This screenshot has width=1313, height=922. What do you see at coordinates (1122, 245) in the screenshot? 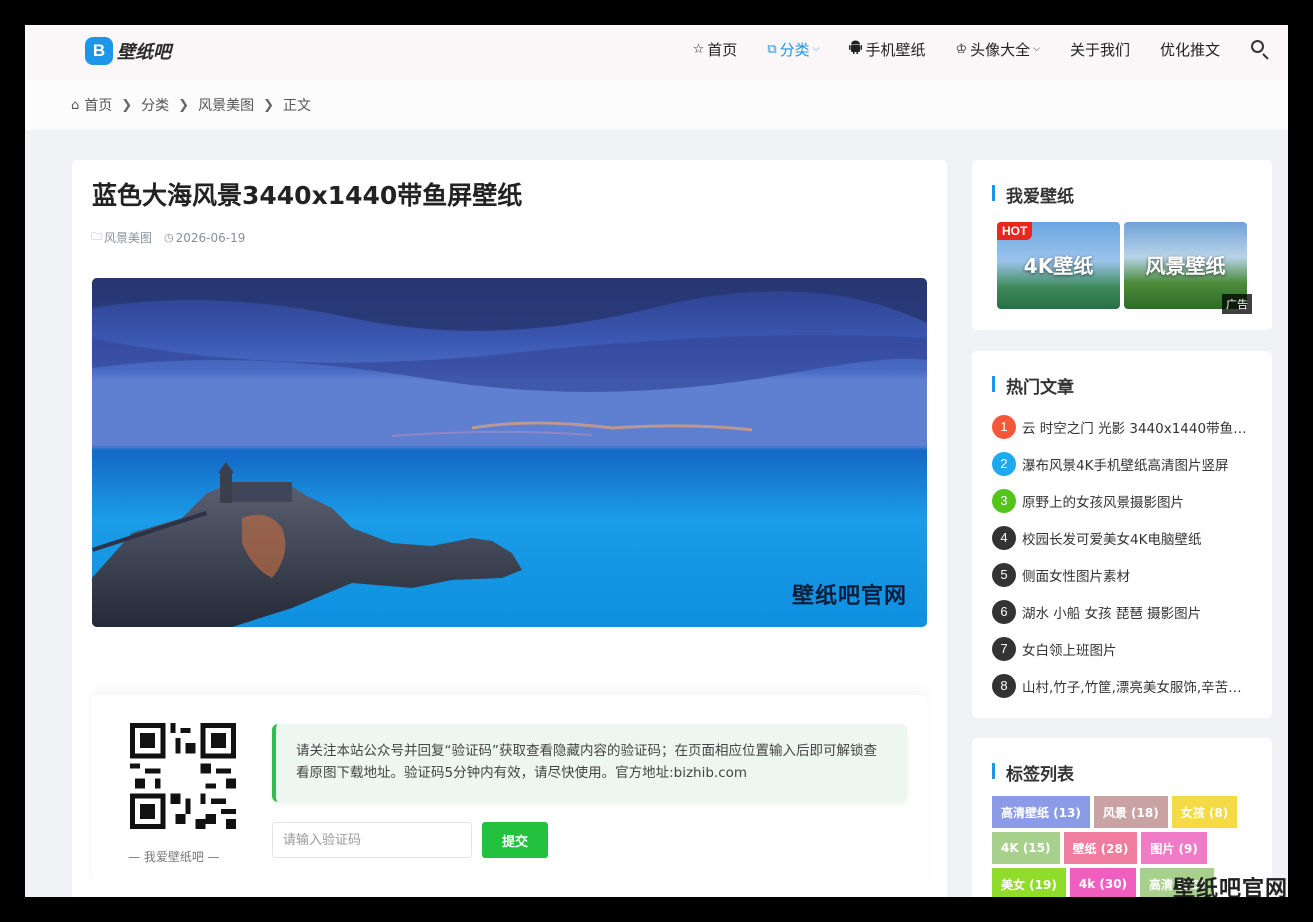
I see `sidebar-ad-card: 我爱壁纸 4K壁纸 HOT 风景壁纸 广告` at bounding box center [1122, 245].